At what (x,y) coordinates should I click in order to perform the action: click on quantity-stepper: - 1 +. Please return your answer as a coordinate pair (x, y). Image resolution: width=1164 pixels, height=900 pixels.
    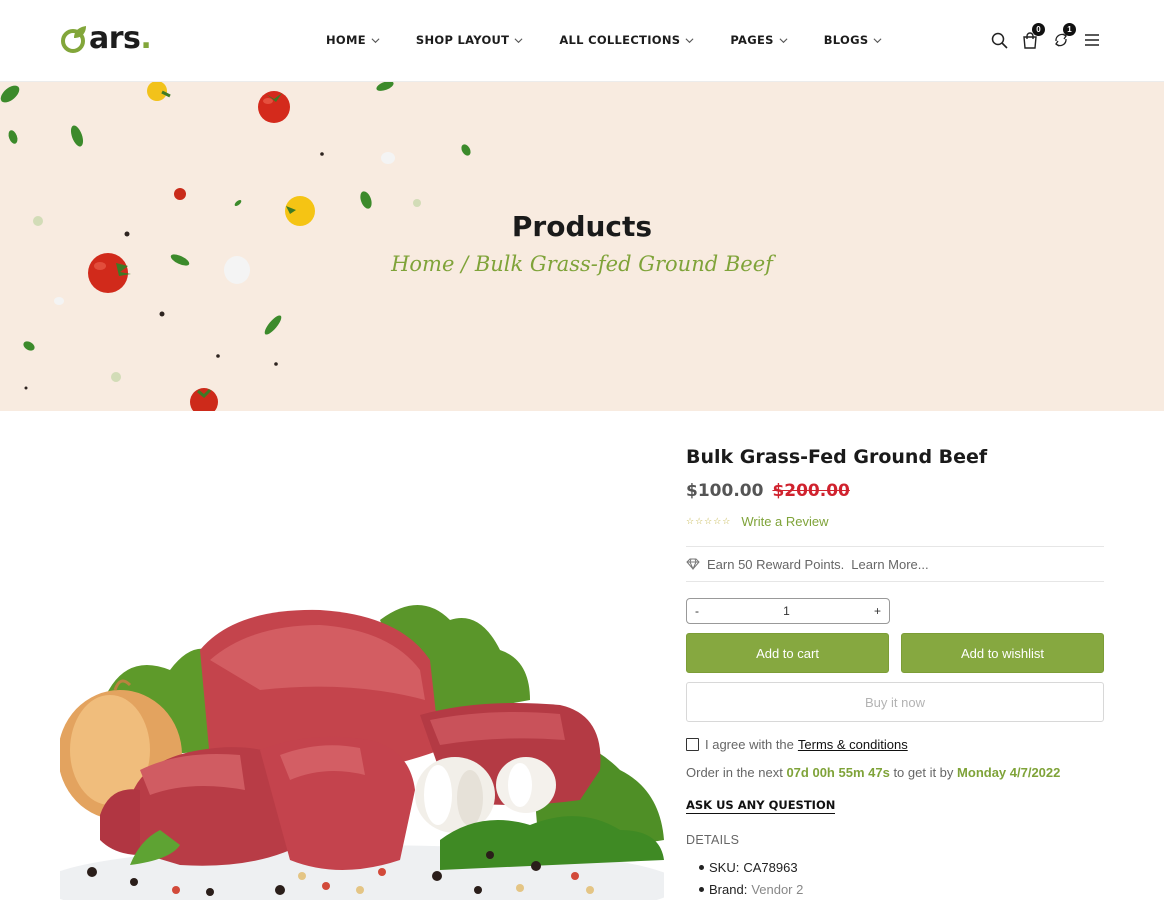
    Looking at the image, I should click on (788, 611).